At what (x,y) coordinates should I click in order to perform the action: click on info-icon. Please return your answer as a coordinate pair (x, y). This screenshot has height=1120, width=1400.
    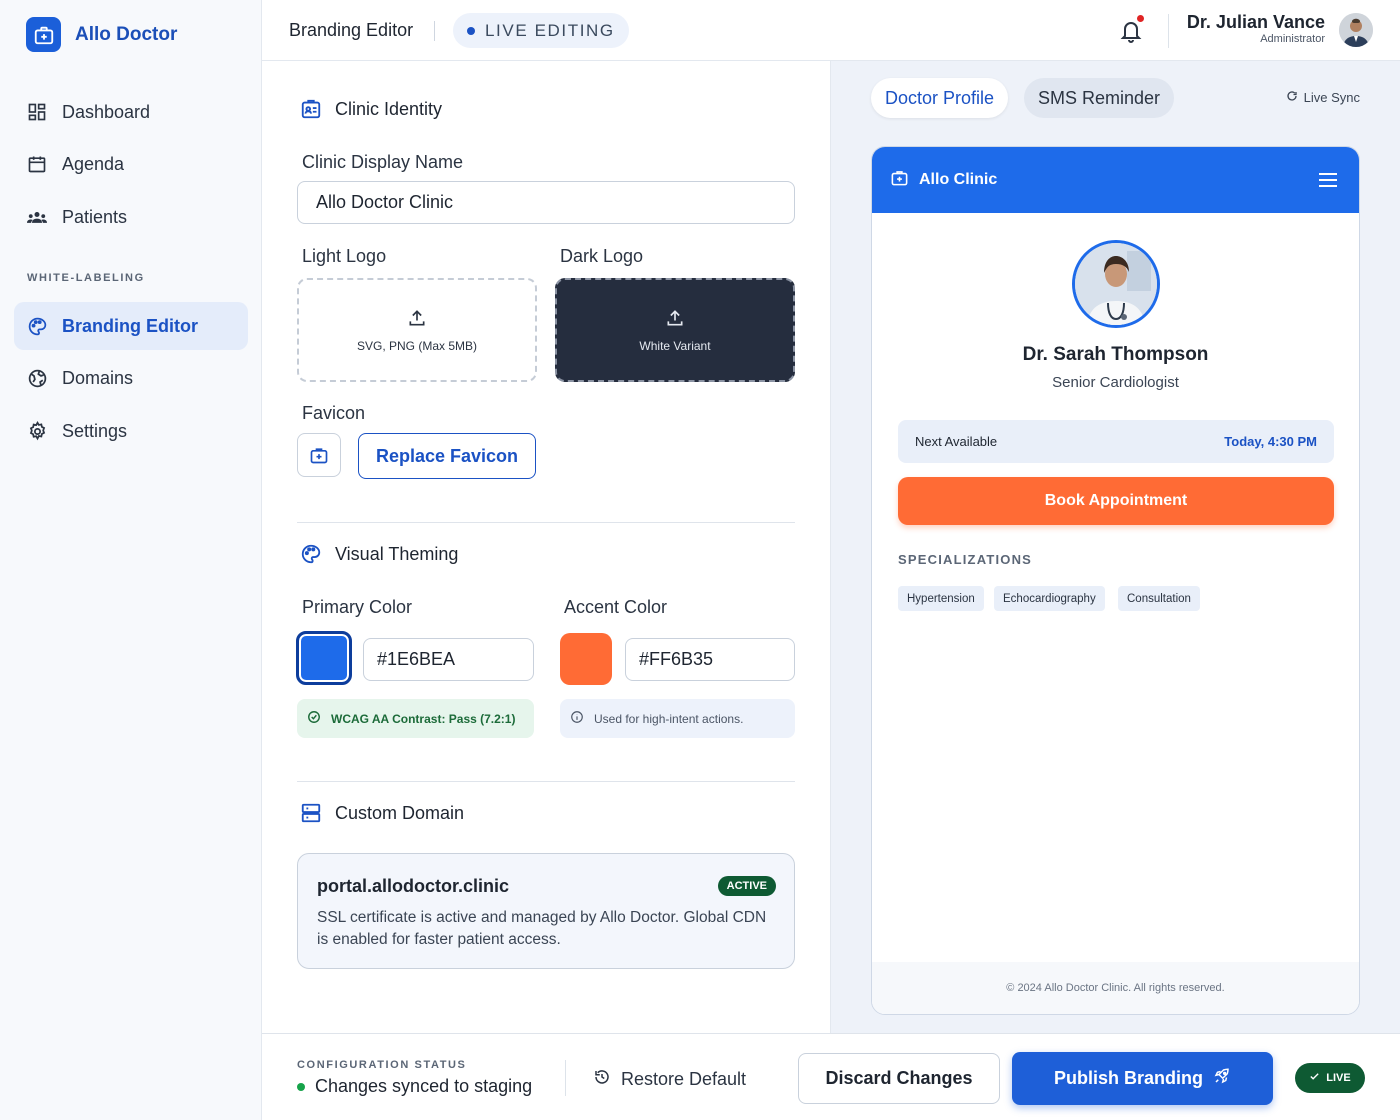
    Looking at the image, I should click on (577, 718).